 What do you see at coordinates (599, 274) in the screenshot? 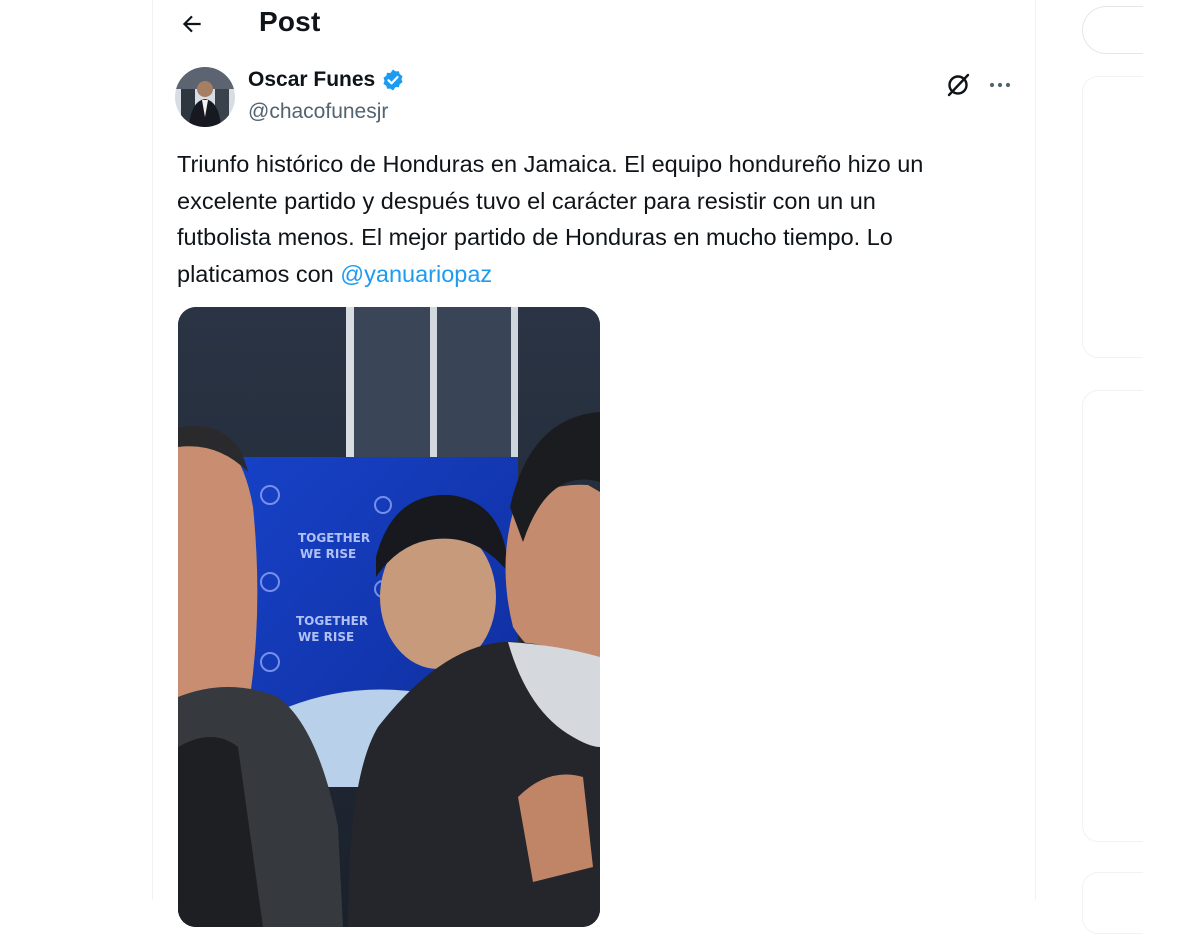
I see `post-text-line: platicamos con @yanuariopaz` at bounding box center [599, 274].